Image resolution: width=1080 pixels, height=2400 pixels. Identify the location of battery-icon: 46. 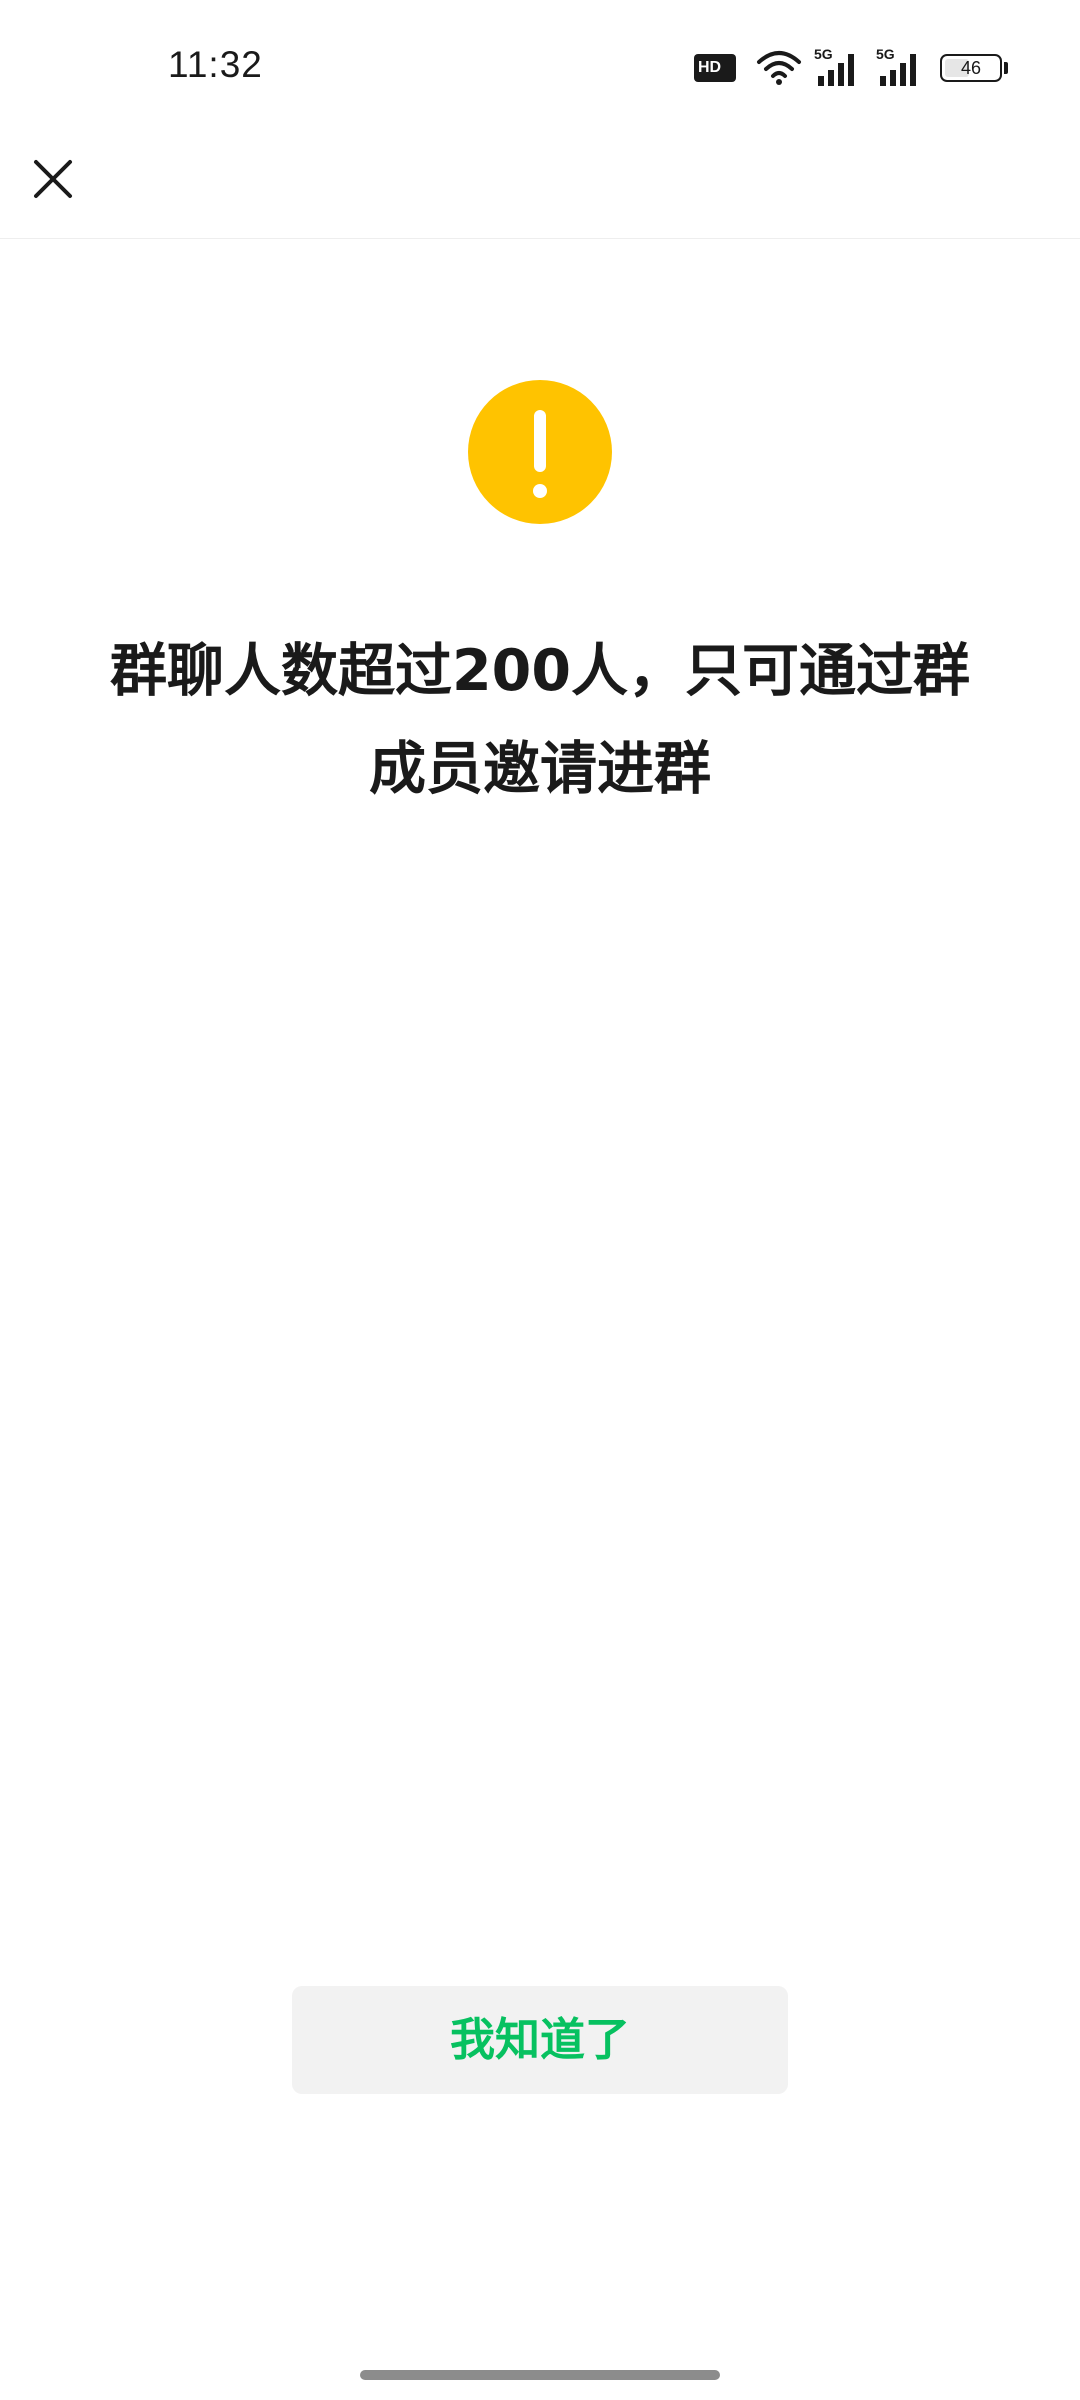
(971, 68).